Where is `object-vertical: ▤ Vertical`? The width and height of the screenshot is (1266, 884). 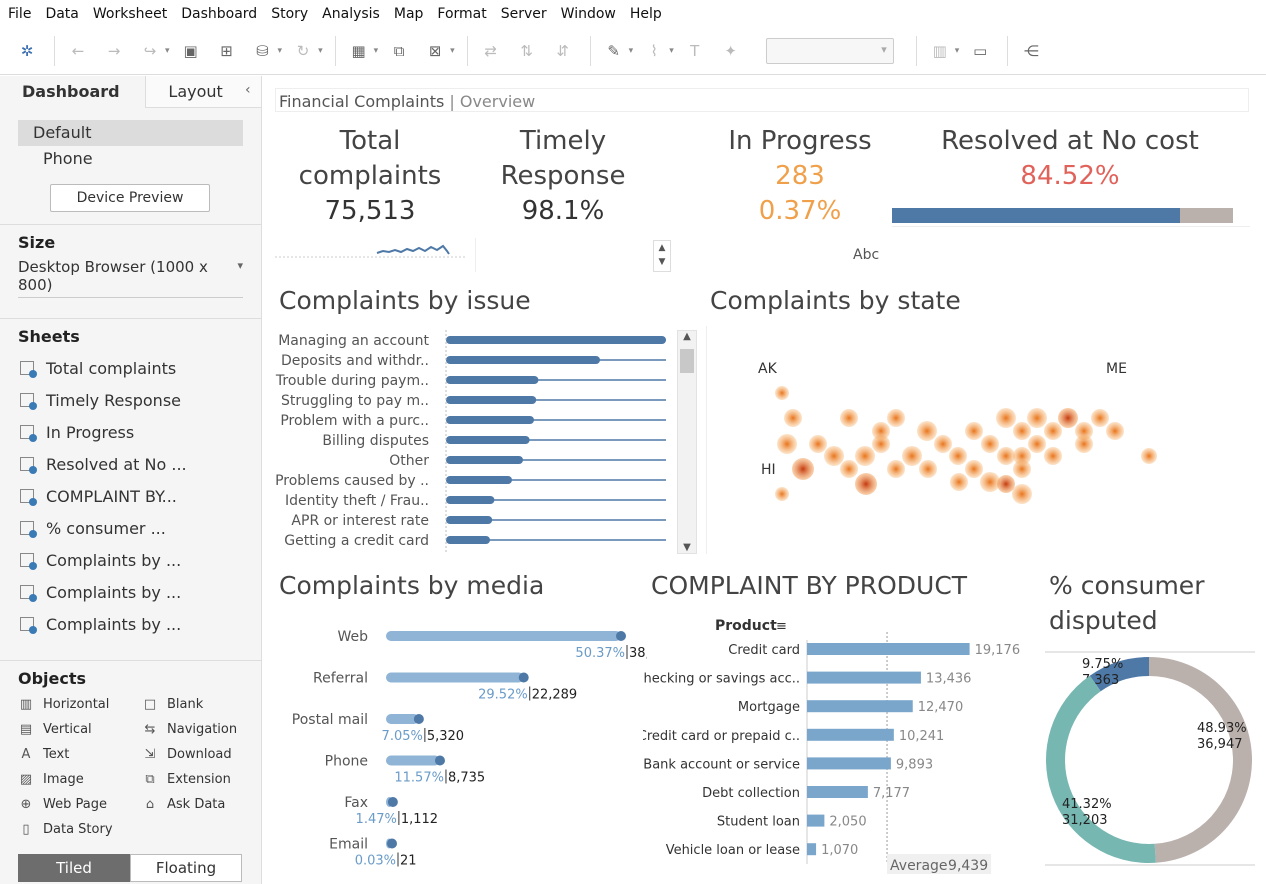 object-vertical: ▤ Vertical is located at coordinates (80, 729).